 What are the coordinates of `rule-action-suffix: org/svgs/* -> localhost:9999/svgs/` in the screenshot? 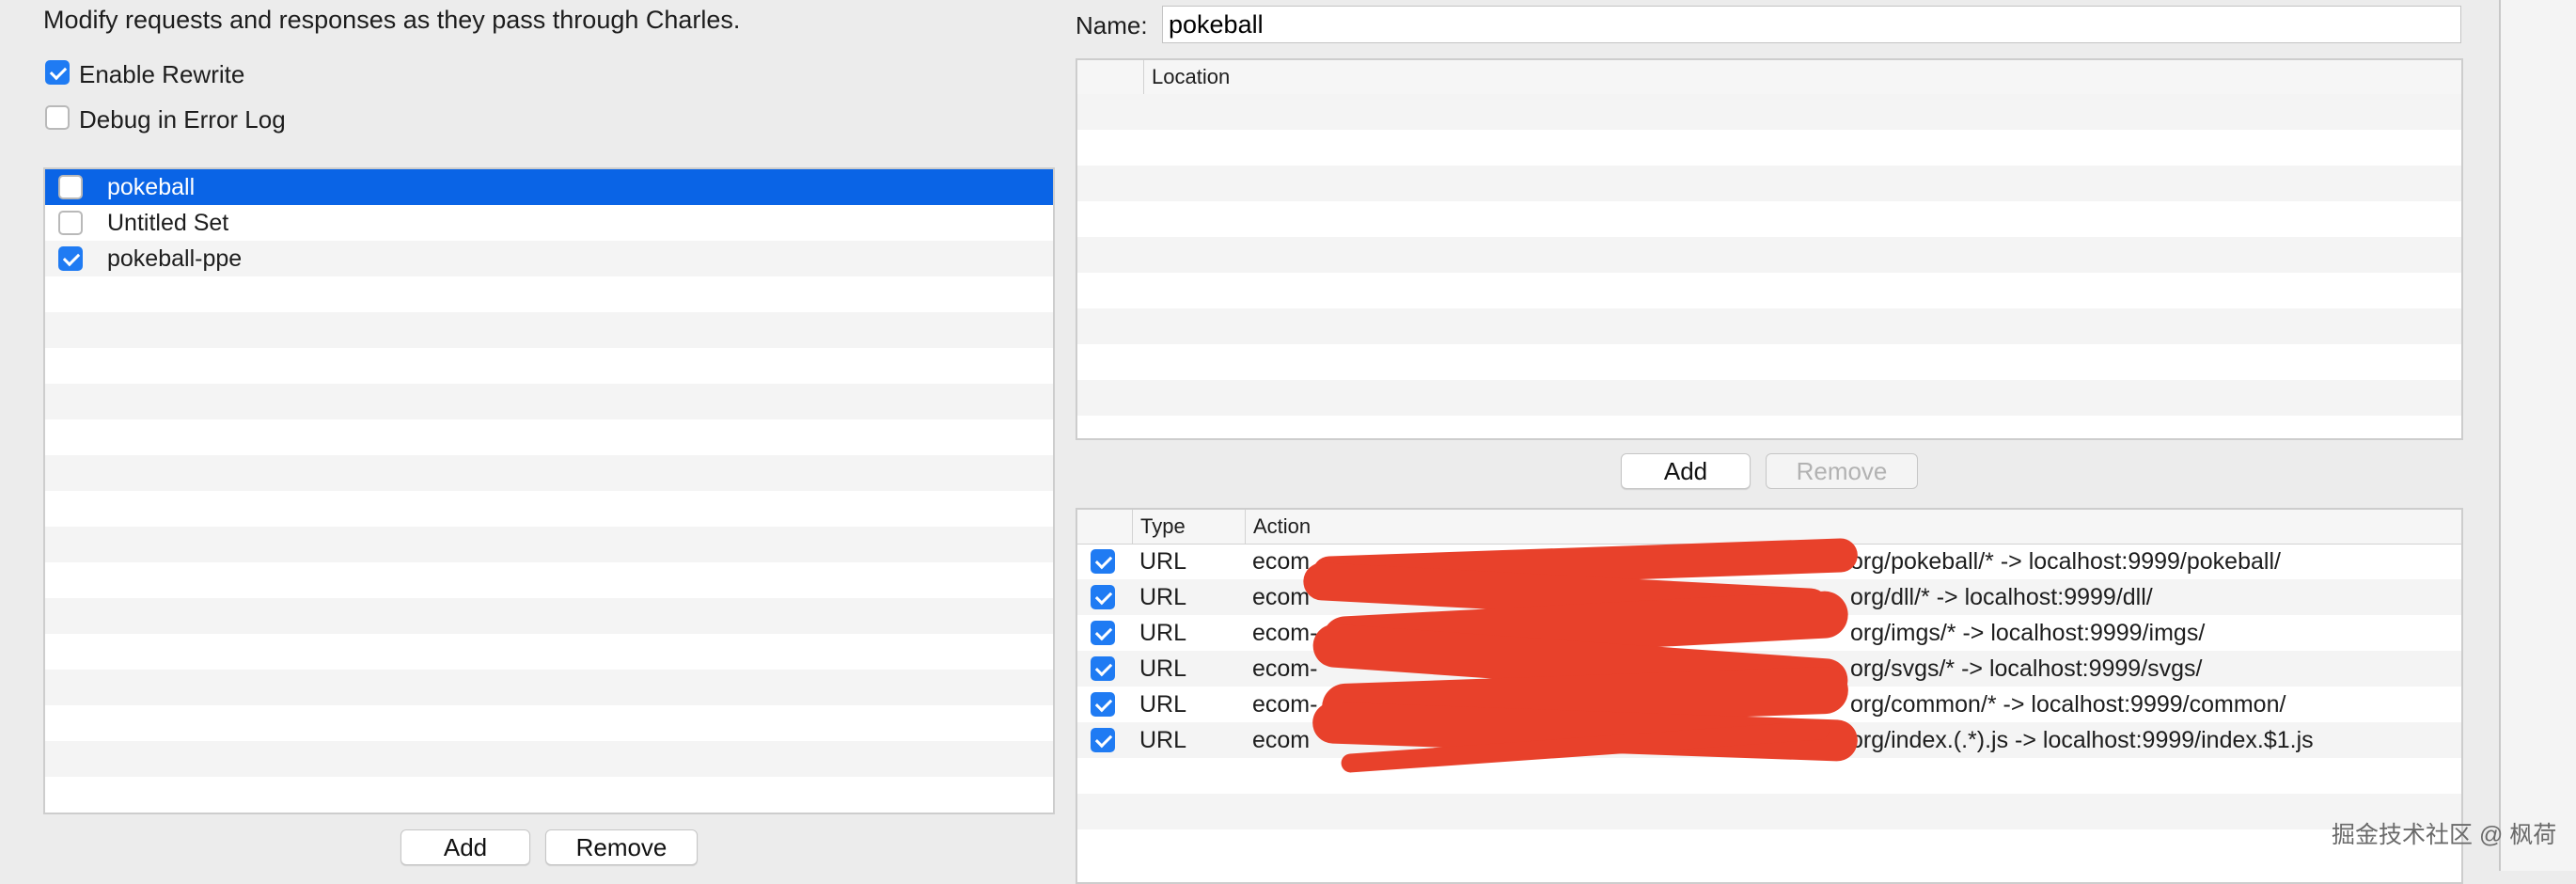 It's located at (2027, 668).